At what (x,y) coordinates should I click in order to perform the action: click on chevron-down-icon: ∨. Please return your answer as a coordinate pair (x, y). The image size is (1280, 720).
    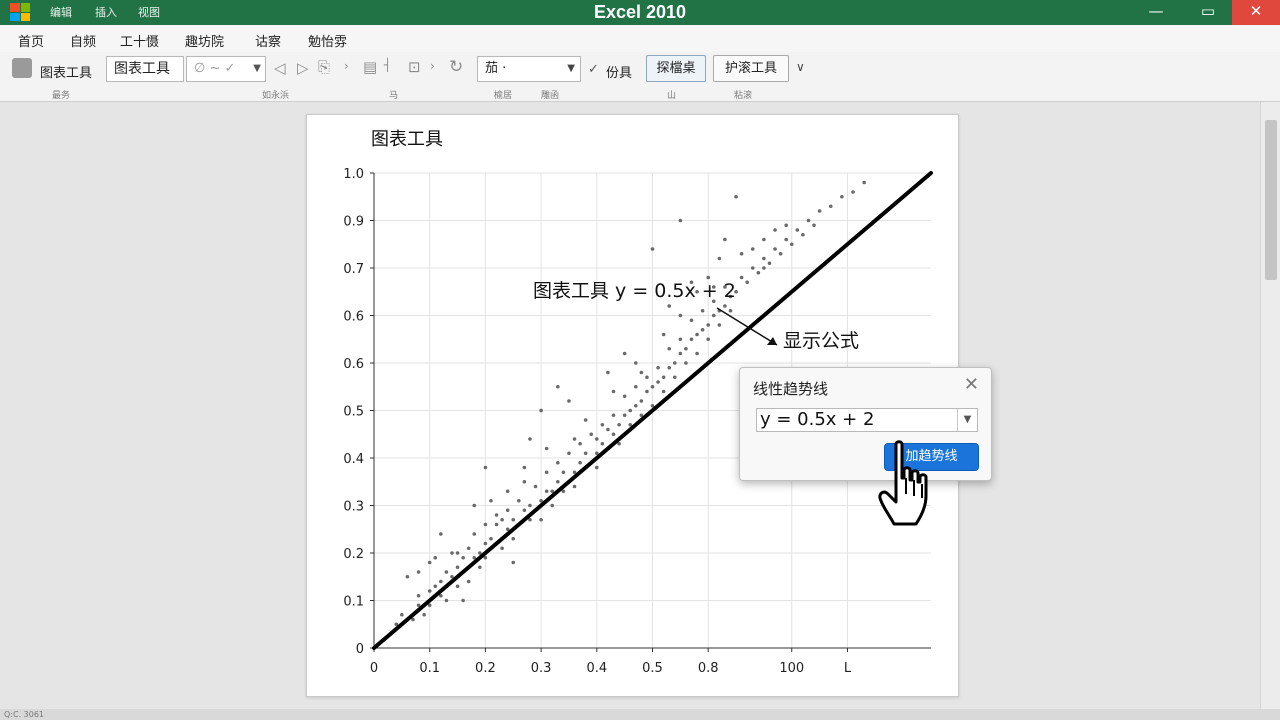
    Looking at the image, I should click on (800, 67).